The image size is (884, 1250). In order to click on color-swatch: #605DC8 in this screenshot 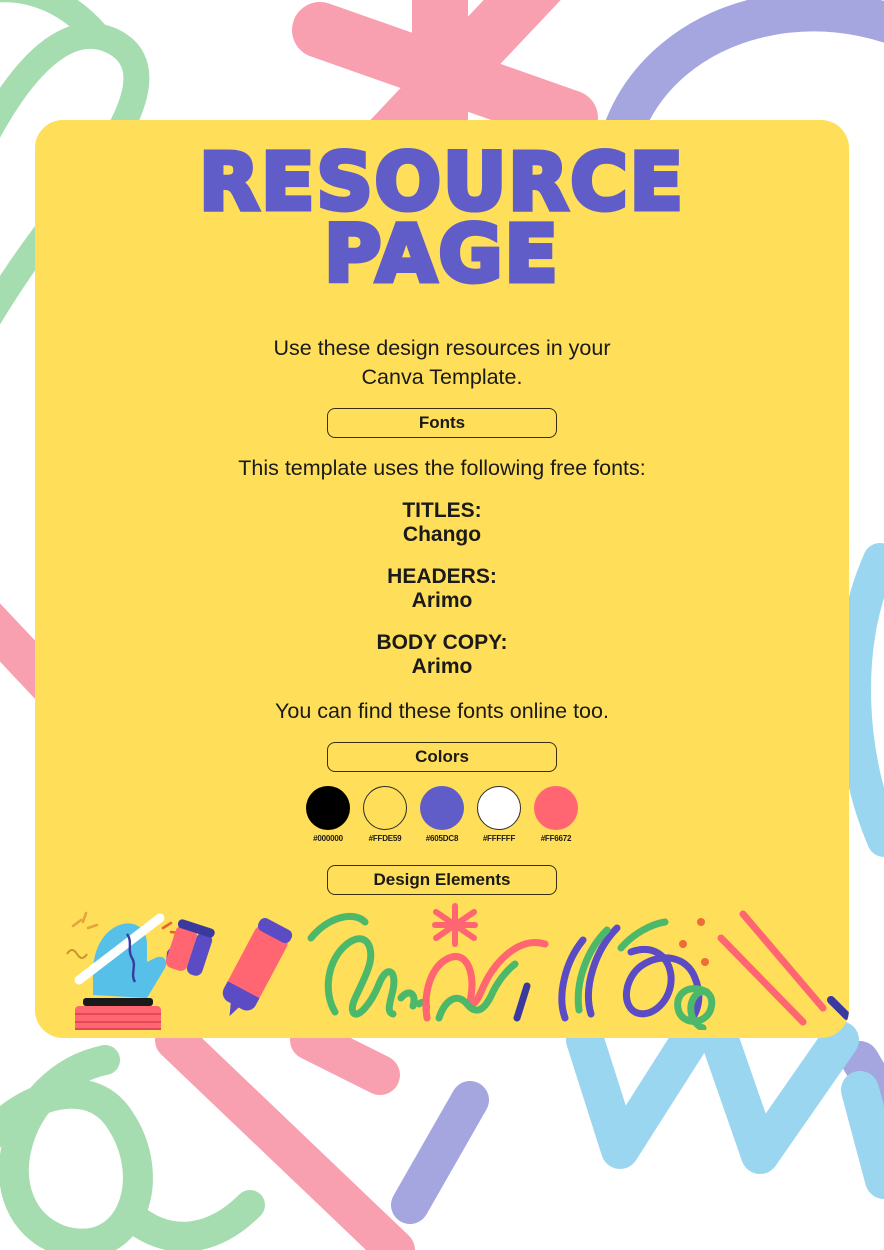, I will do `click(442, 814)`.